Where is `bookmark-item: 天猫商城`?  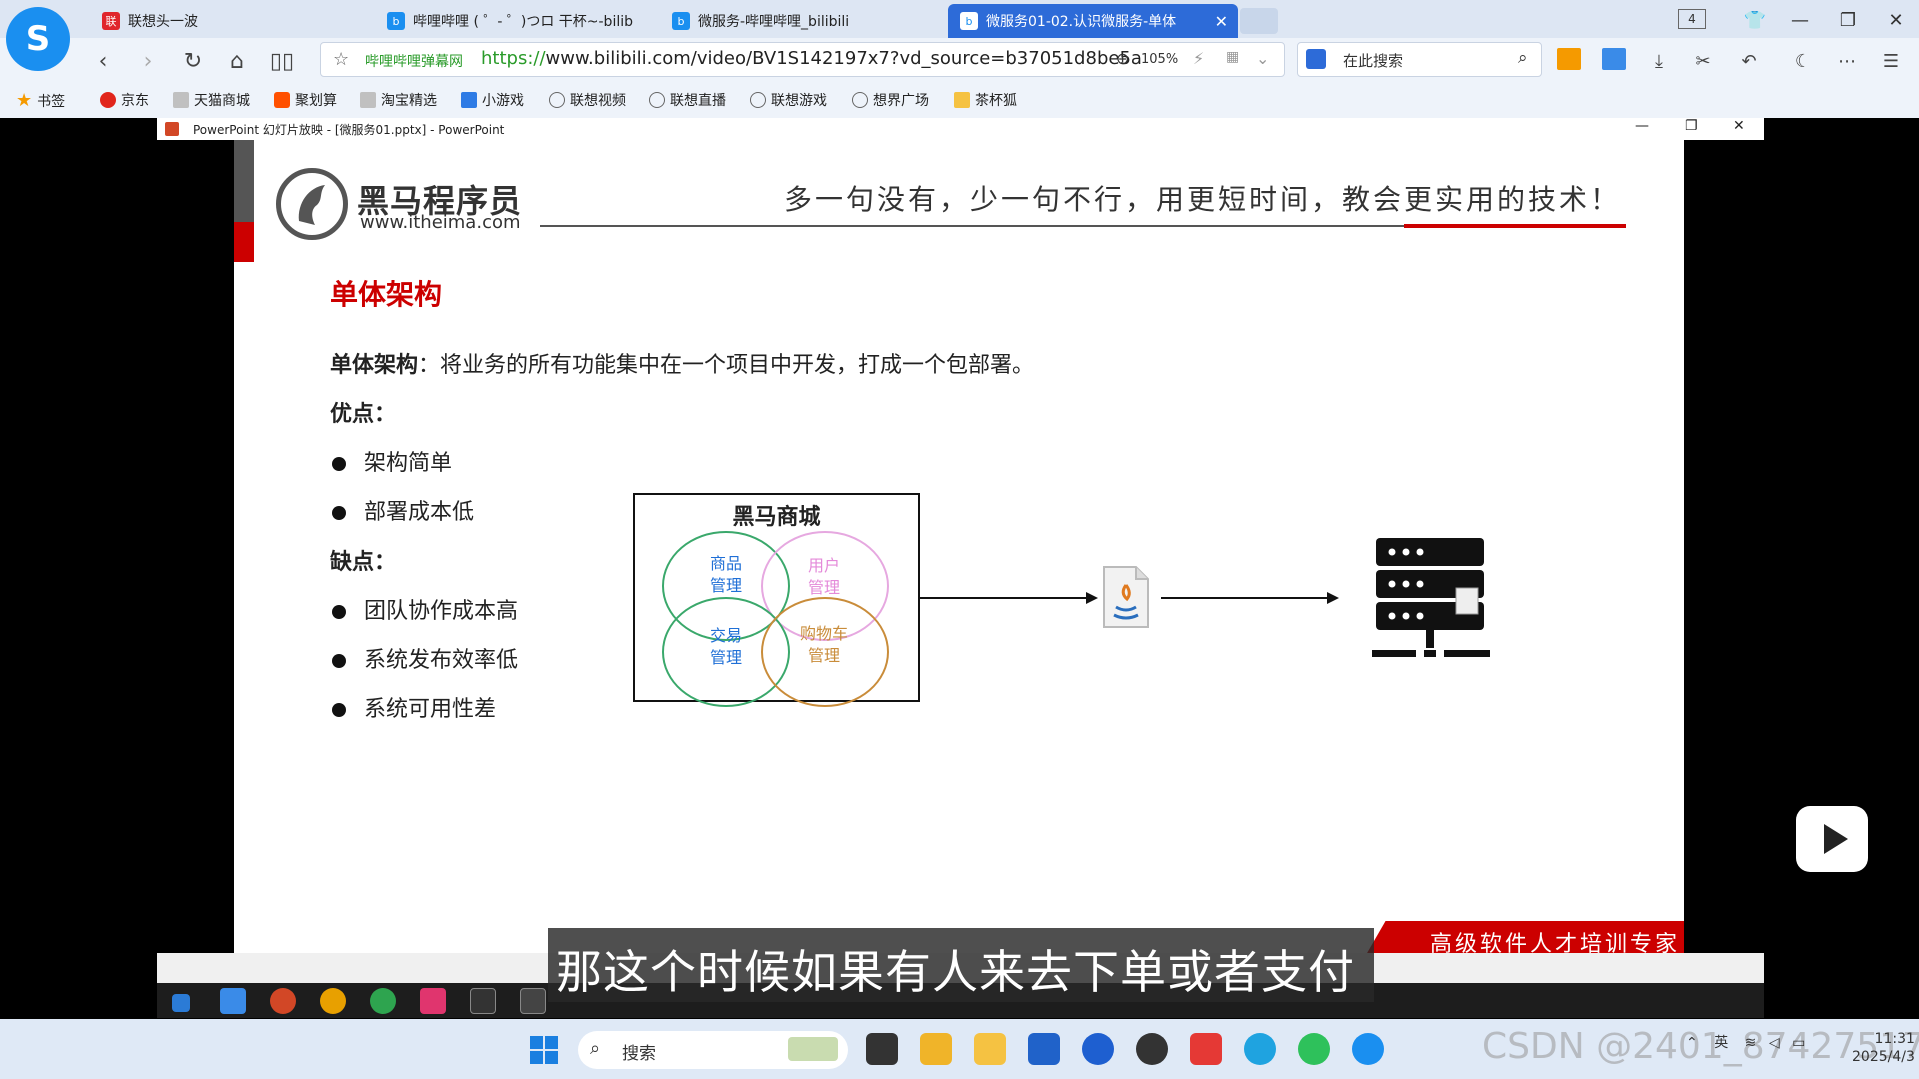
bookmark-item: 天猫商城 is located at coordinates (211, 100).